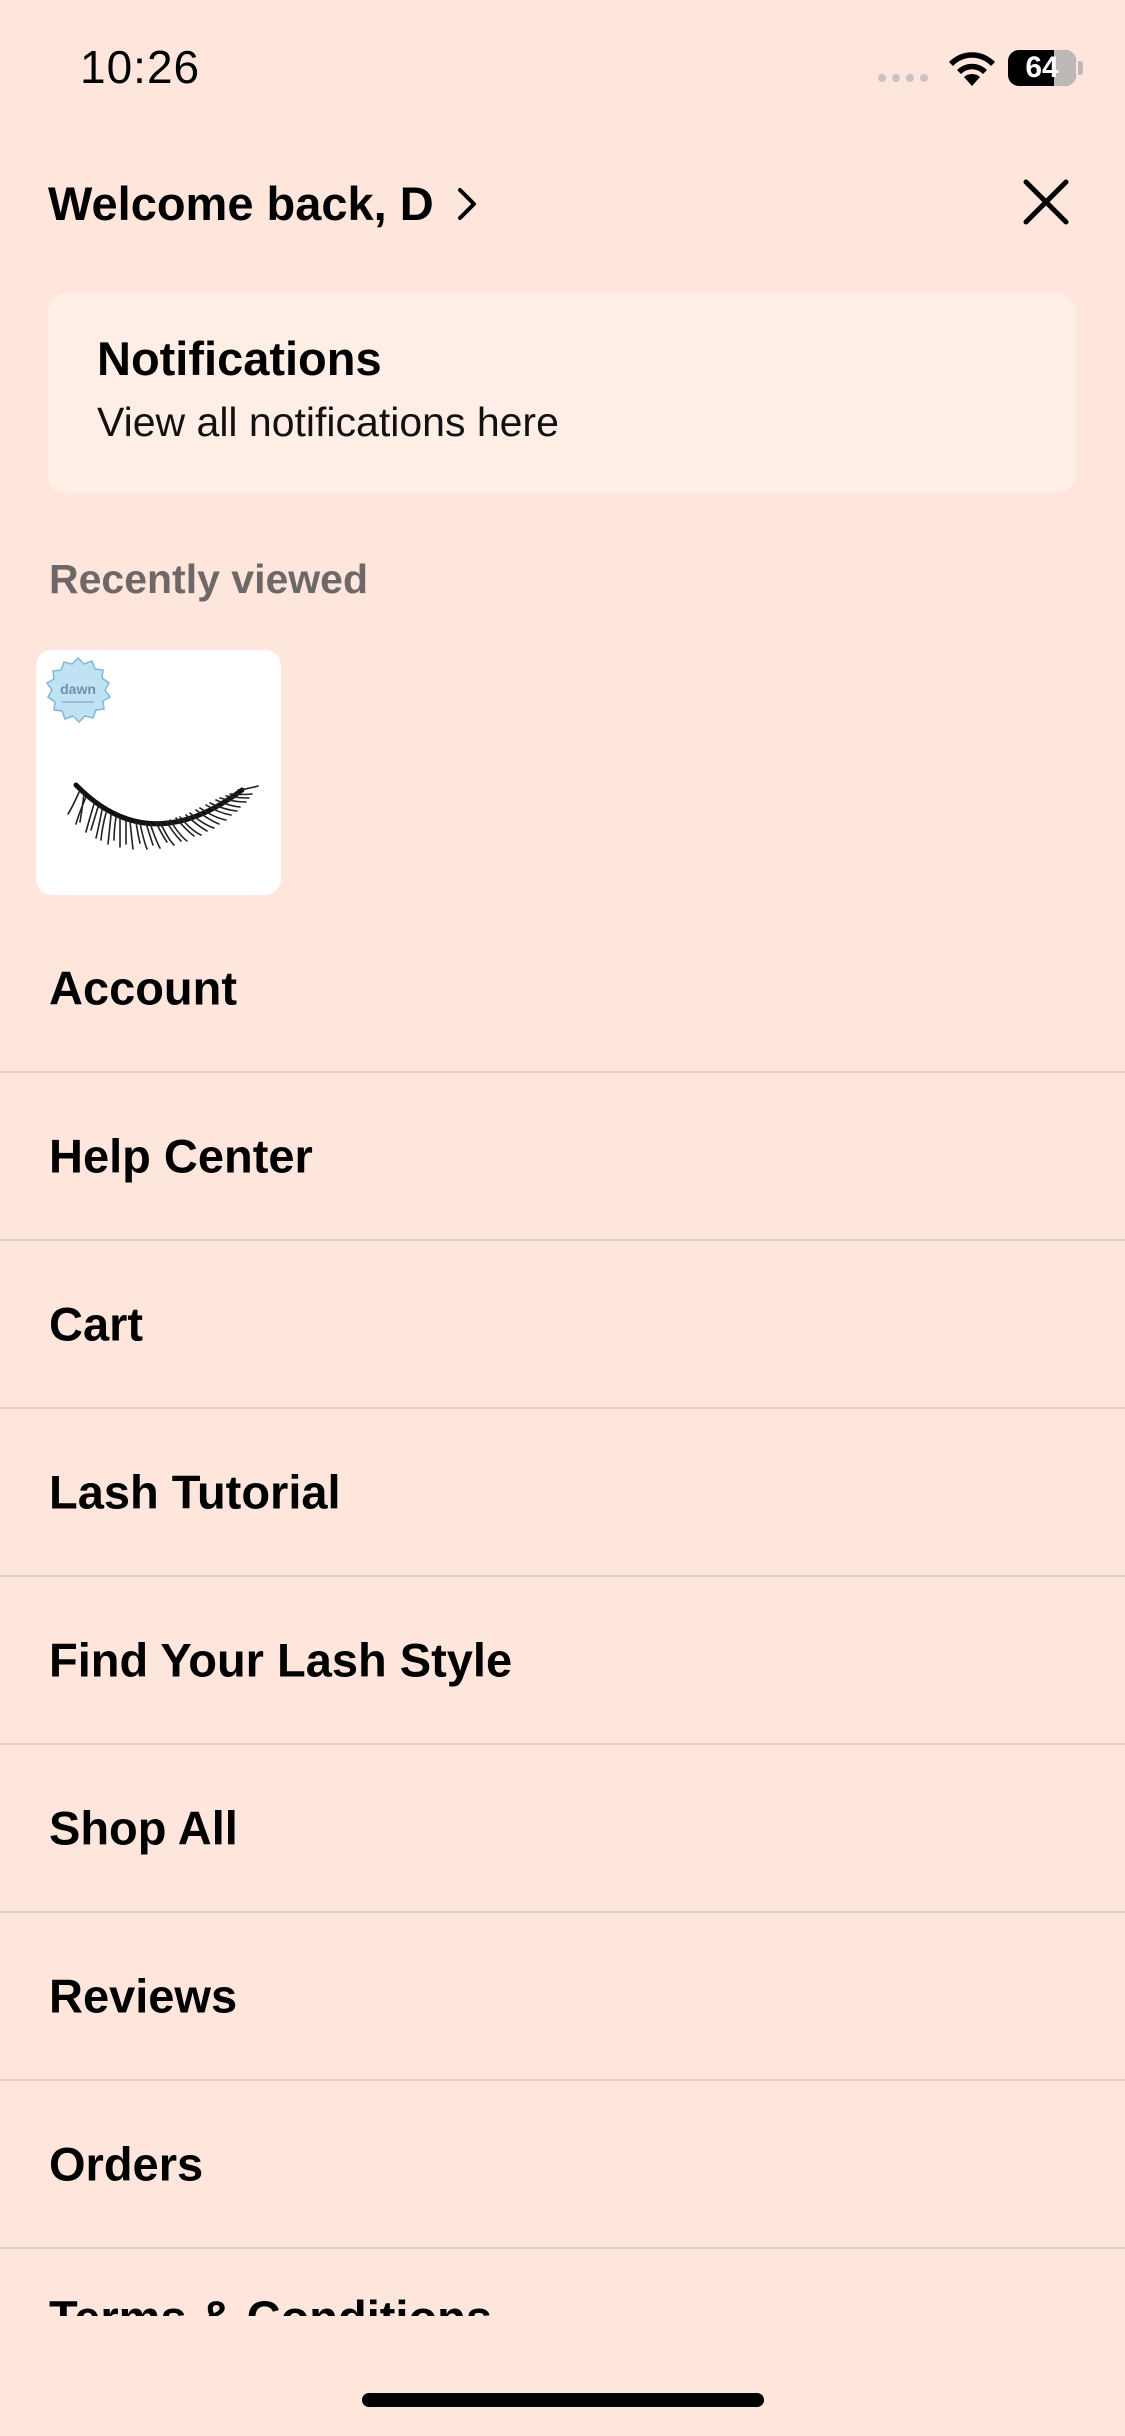  What do you see at coordinates (209, 579) in the screenshot?
I see `recently-viewed-label: Recently viewed` at bounding box center [209, 579].